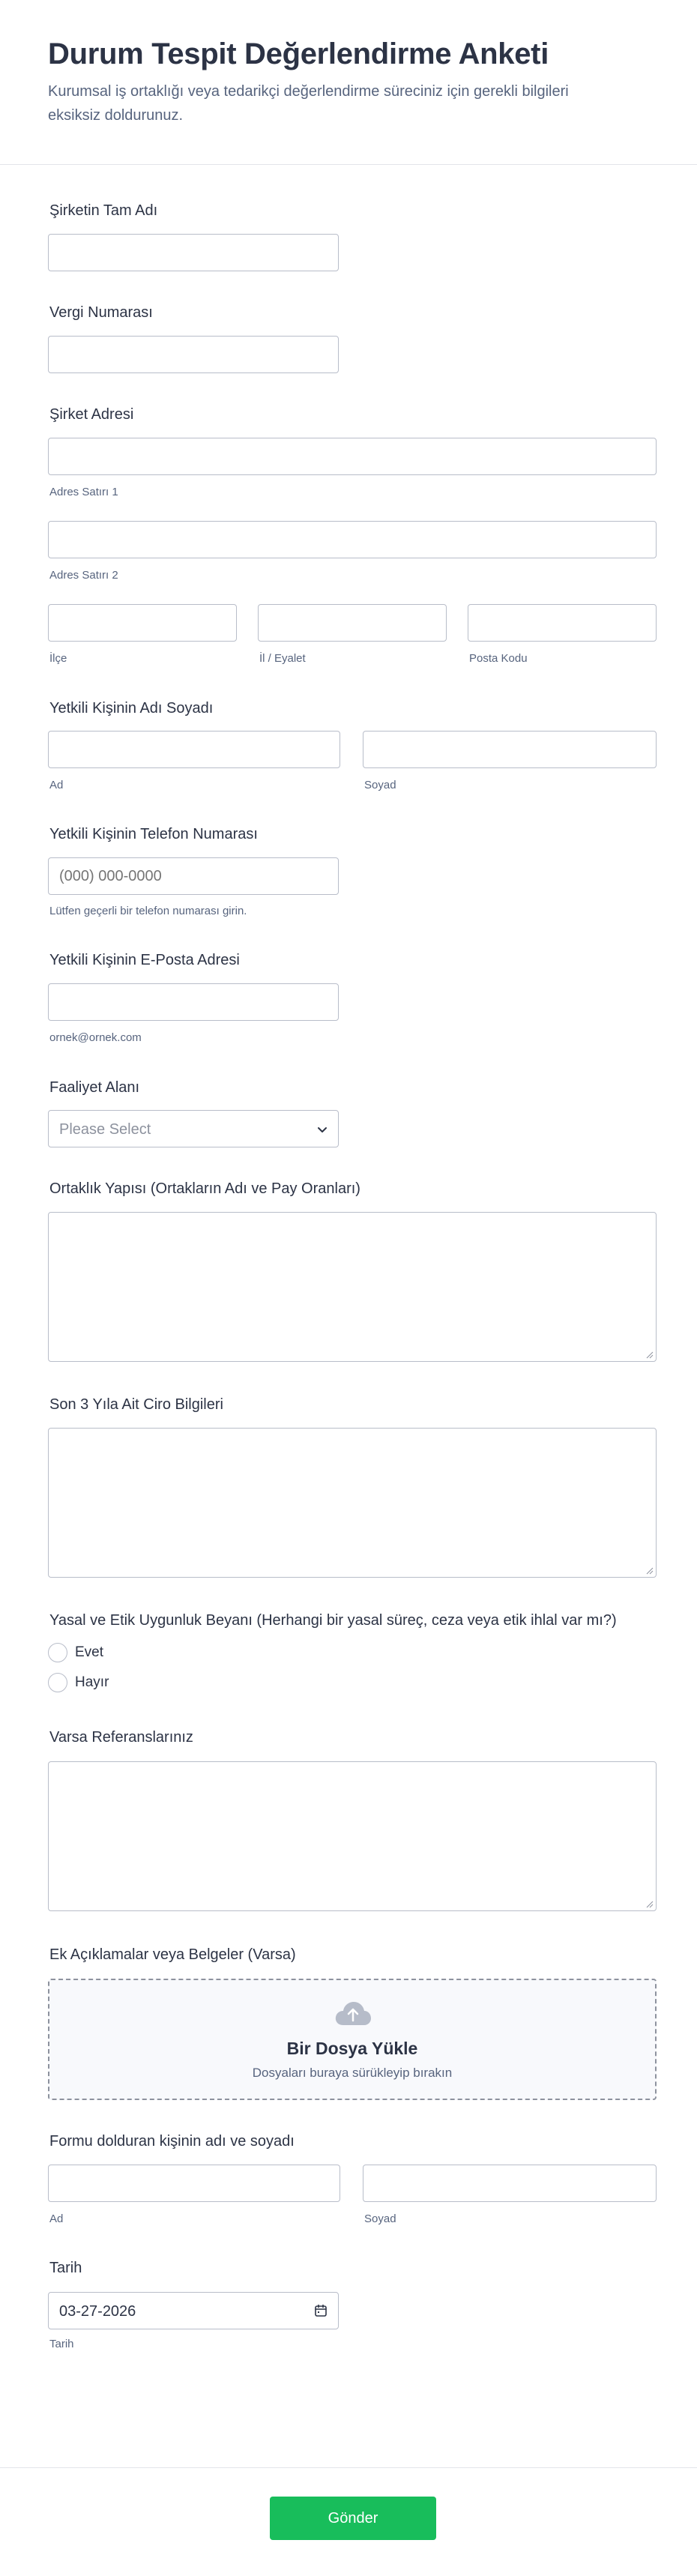  What do you see at coordinates (380, 2219) in the screenshot?
I see `filler-last-name-sublabel: Soyad` at bounding box center [380, 2219].